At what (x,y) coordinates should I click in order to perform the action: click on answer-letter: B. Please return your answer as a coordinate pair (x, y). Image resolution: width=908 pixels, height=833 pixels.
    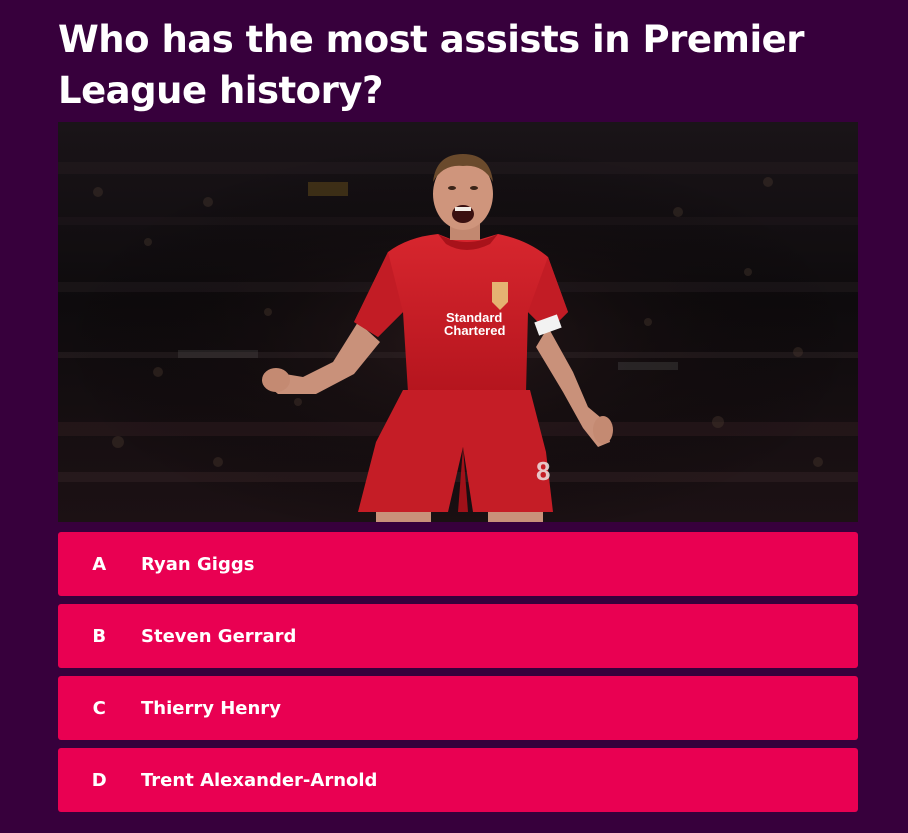
    Looking at the image, I should click on (99, 636).